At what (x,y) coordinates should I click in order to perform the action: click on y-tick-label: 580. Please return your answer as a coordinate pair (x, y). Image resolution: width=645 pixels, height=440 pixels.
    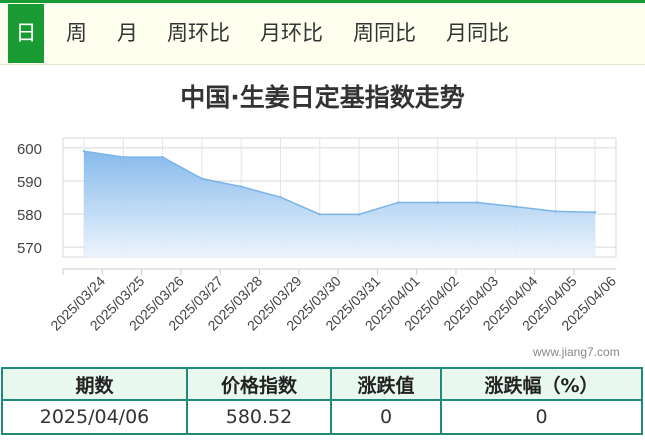
    Looking at the image, I should click on (29, 215).